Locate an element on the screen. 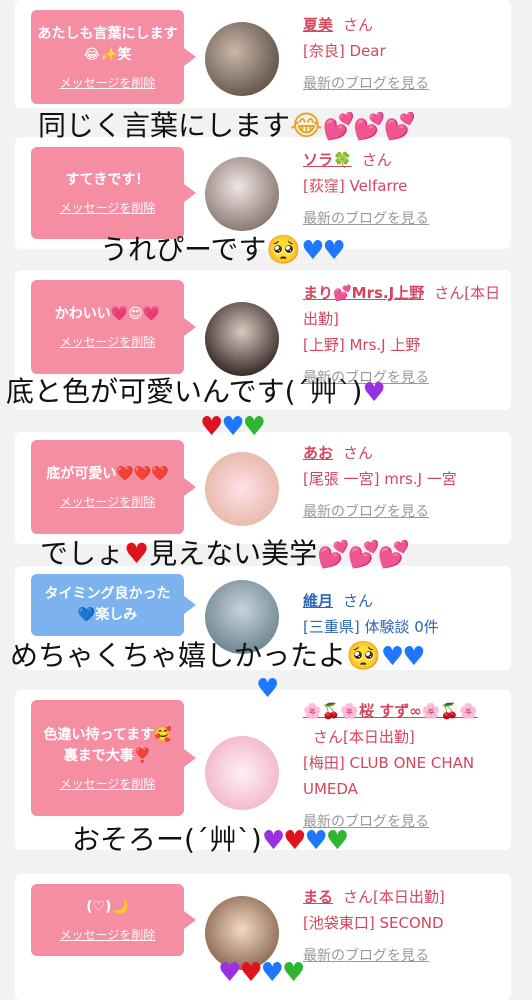  sender-name: ソラ🍀 is located at coordinates (327, 160).